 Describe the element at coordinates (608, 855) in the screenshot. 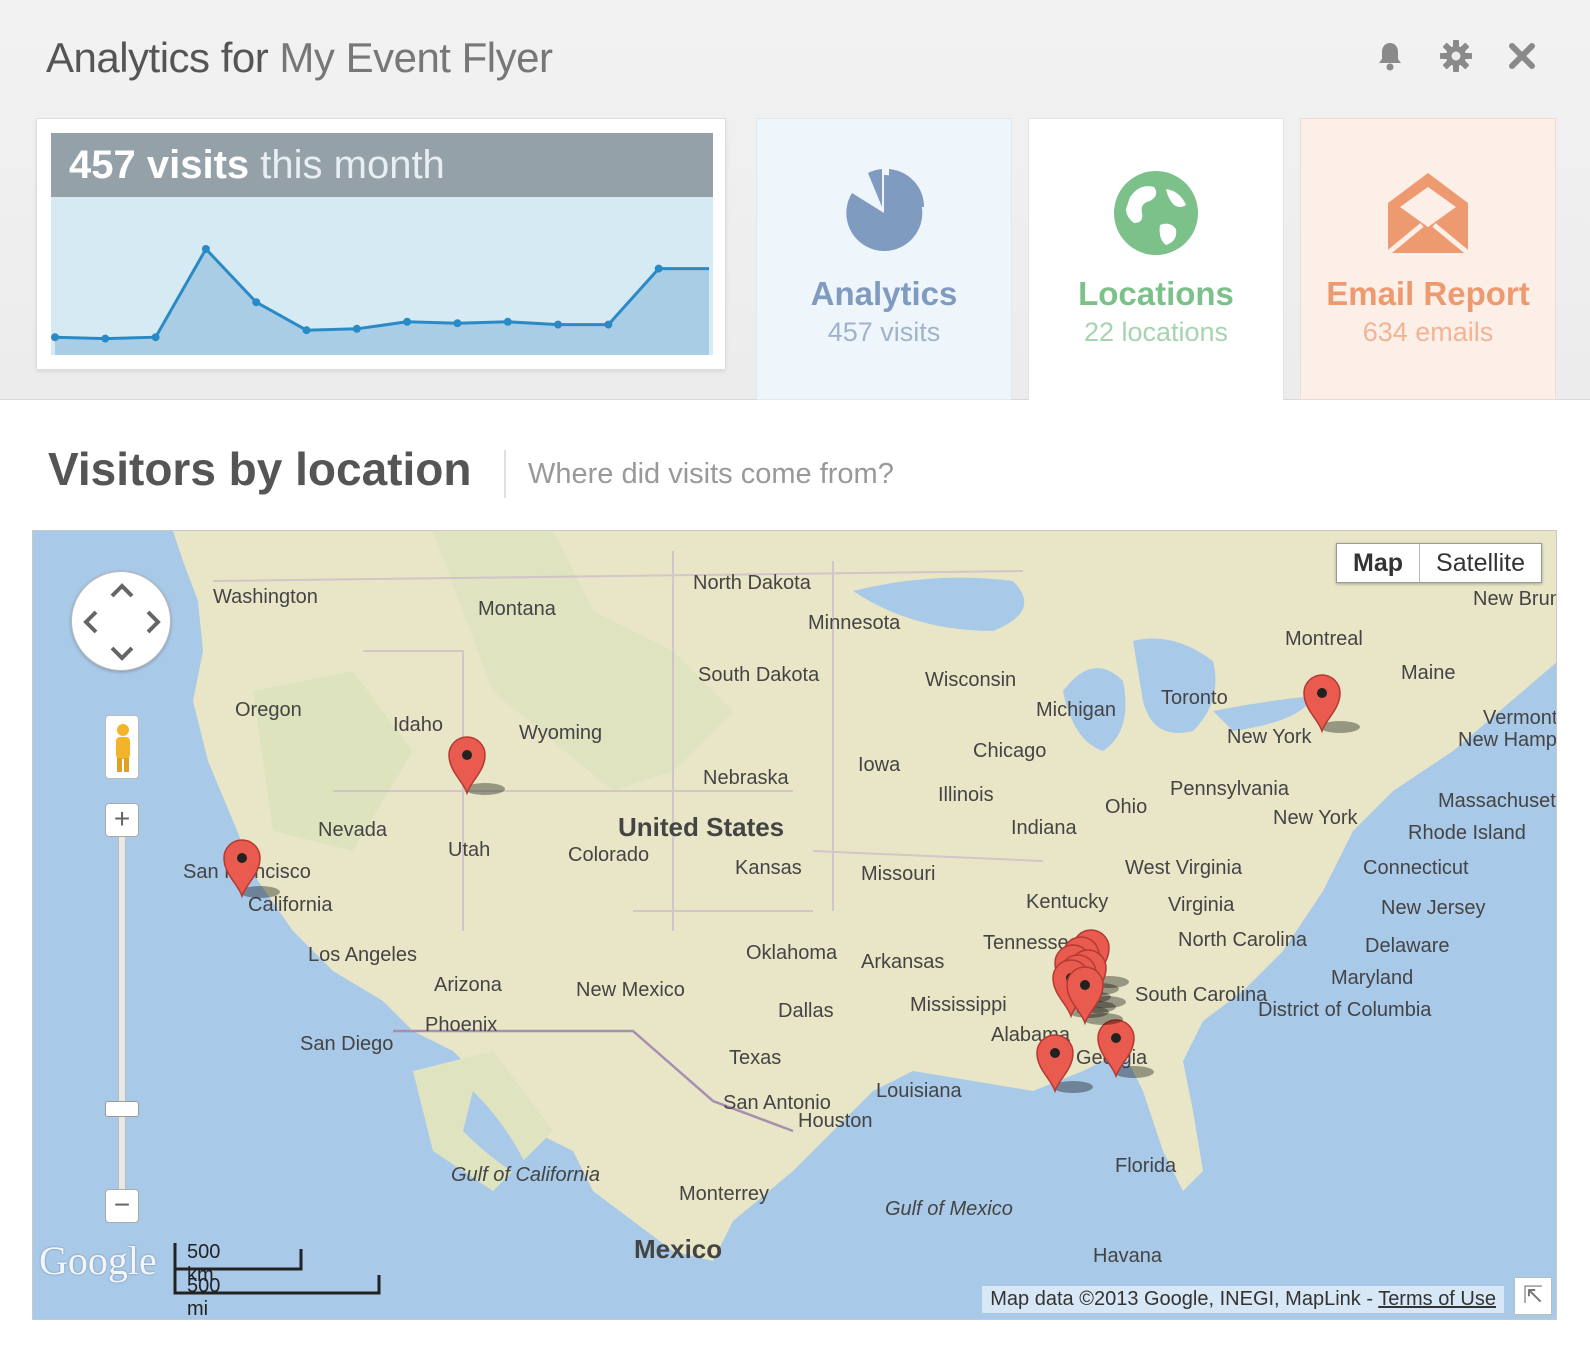

I see `map-label: Colorado` at that location.